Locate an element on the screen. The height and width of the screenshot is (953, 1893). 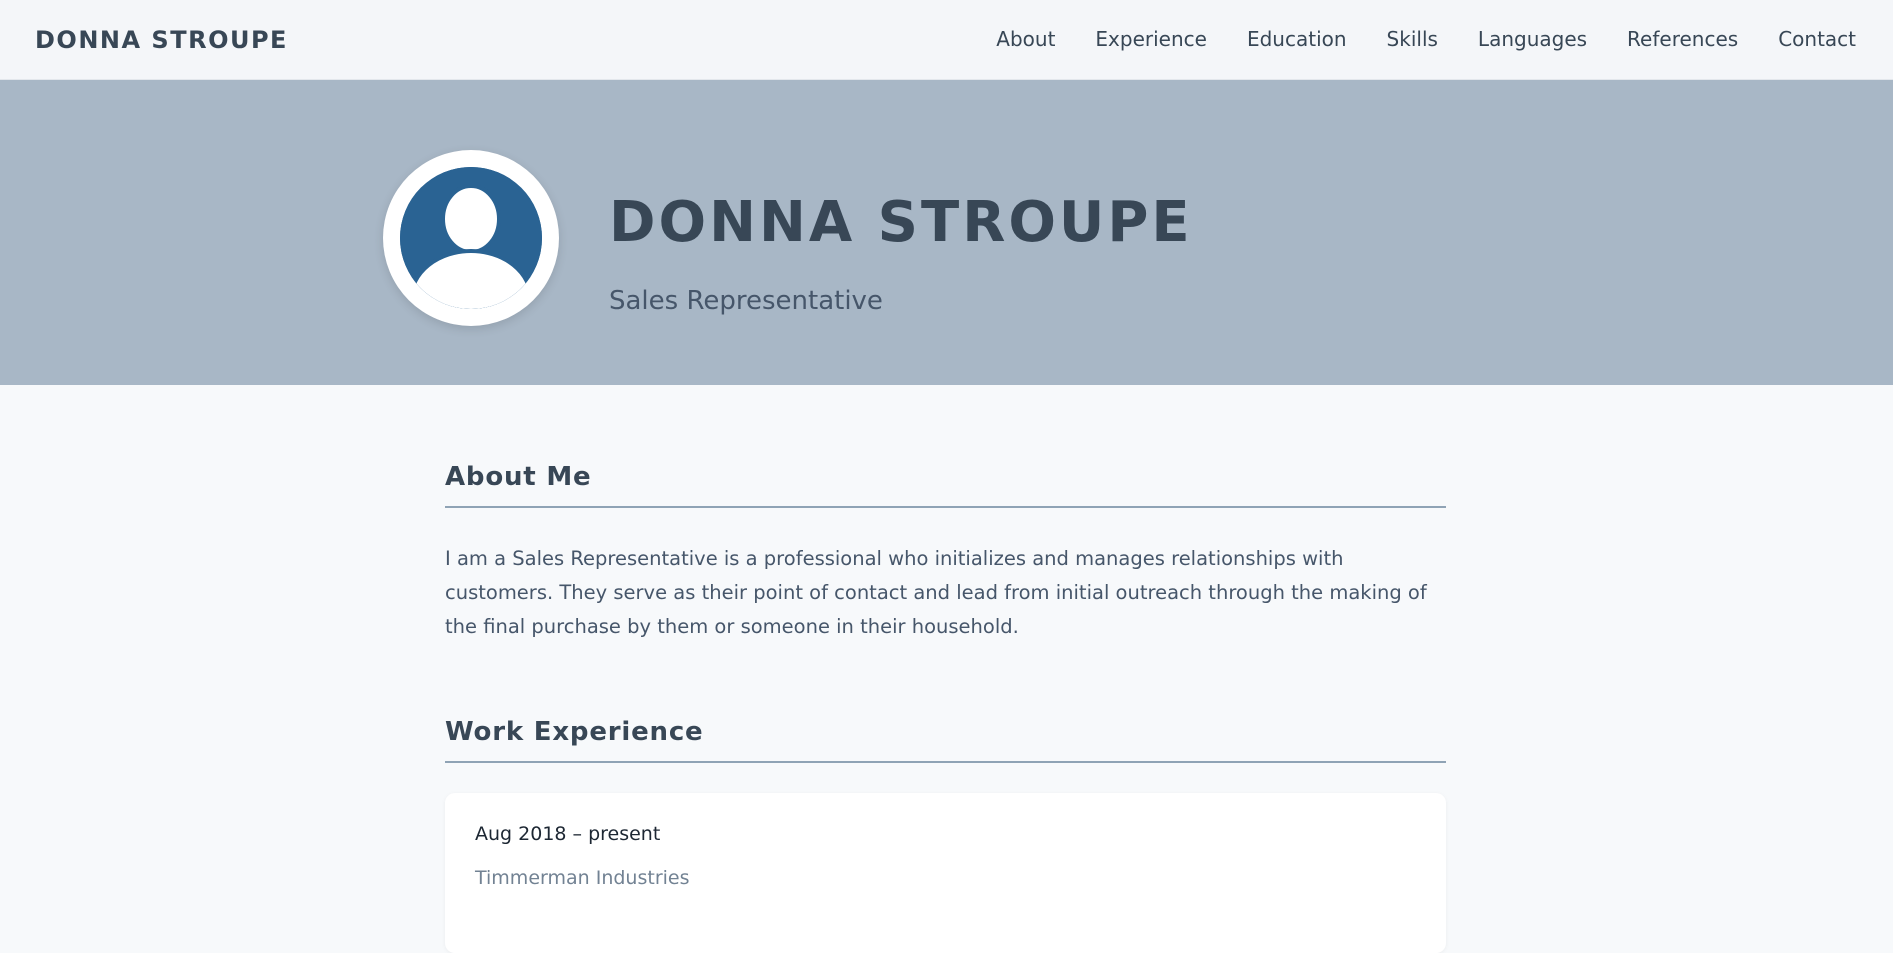
avatar-frame is located at coordinates (471, 238).